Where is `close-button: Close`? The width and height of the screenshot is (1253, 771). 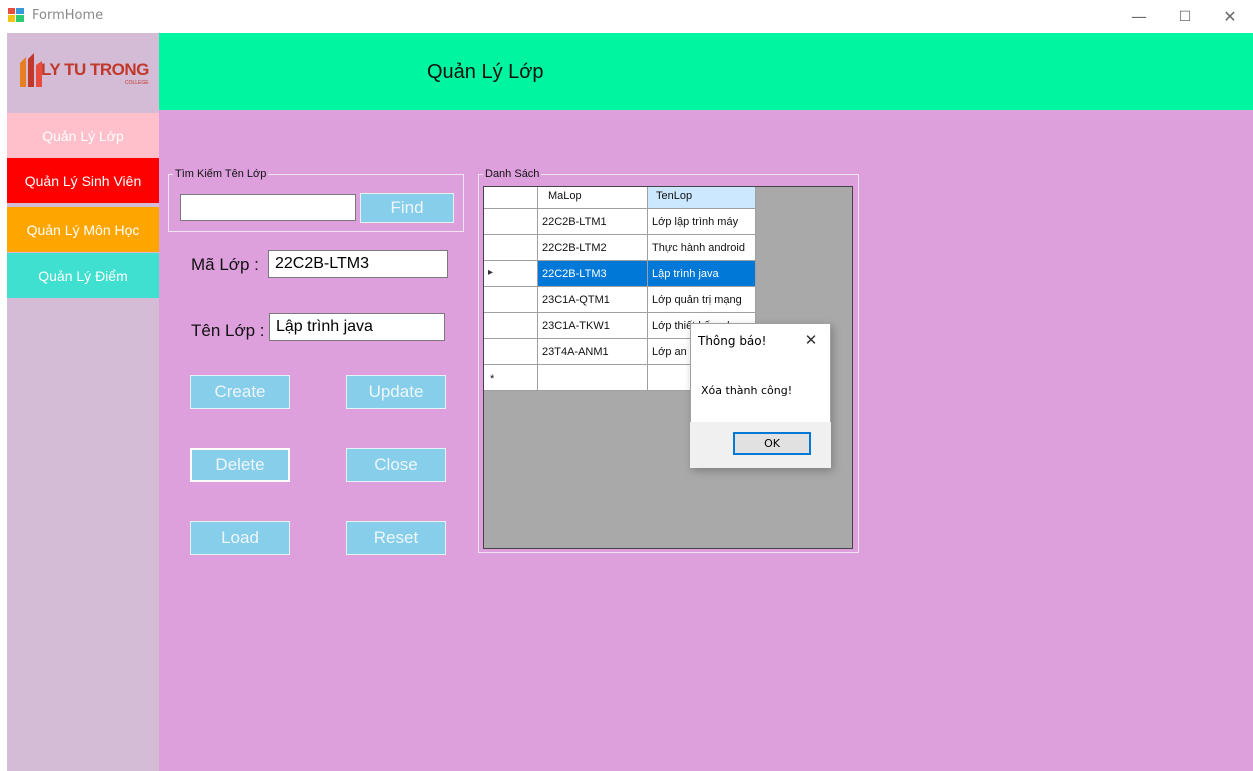 close-button: Close is located at coordinates (396, 465).